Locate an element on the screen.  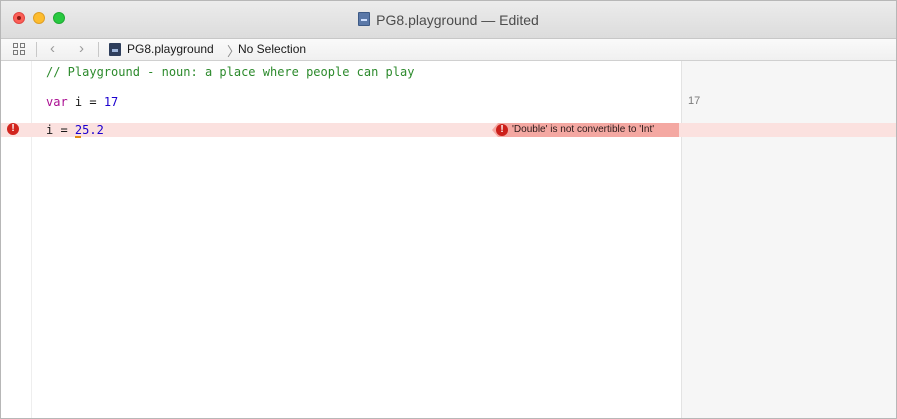
breadcrumb-selection: No Selection is located at coordinates (272, 49).